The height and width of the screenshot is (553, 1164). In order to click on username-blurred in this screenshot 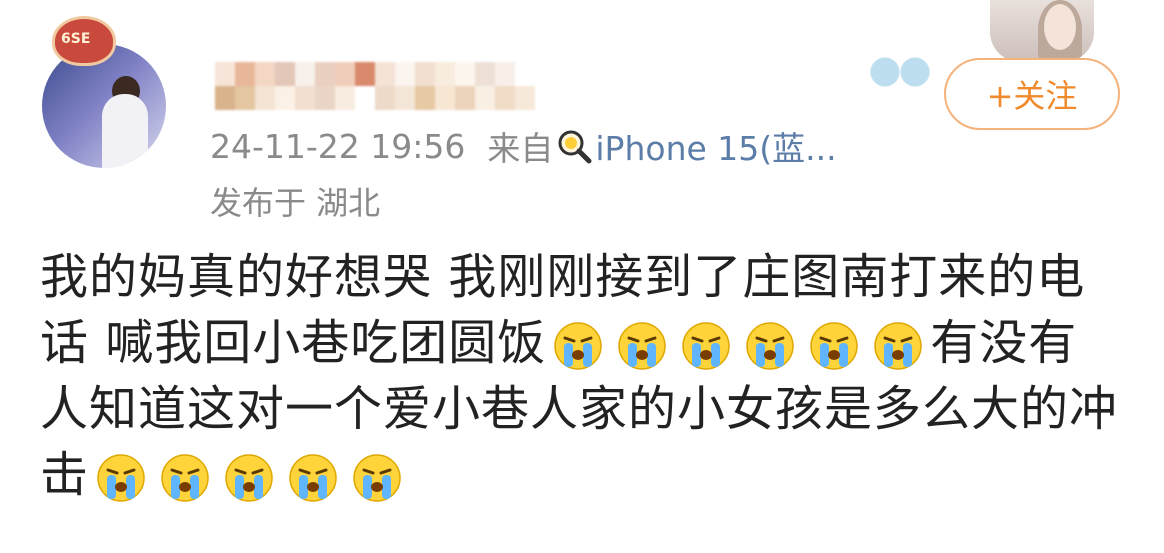, I will do `click(375, 86)`.